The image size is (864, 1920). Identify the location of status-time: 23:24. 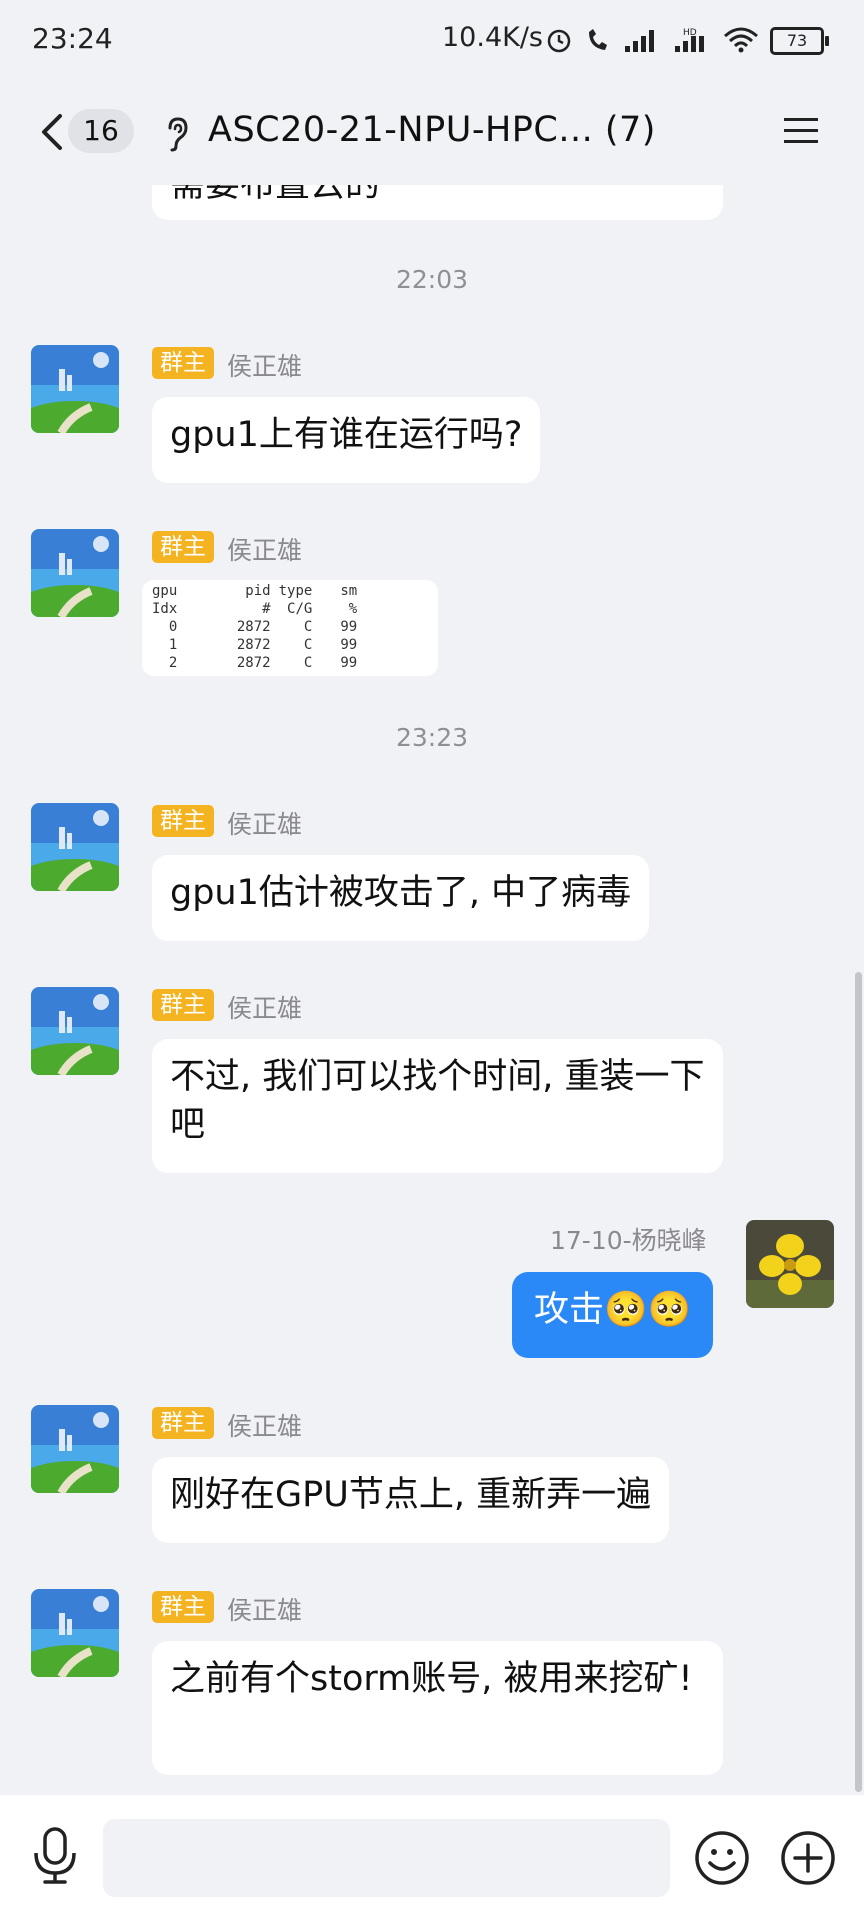
(72, 38).